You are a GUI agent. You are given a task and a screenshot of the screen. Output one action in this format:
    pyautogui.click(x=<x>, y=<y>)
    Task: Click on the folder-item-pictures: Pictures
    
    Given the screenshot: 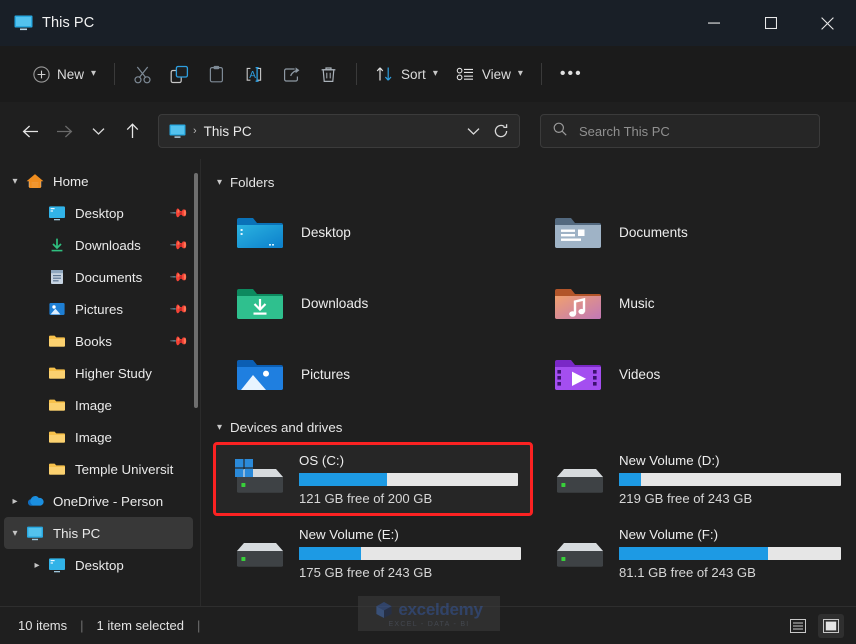 What is the action you would take?
    pyautogui.click(x=372, y=374)
    